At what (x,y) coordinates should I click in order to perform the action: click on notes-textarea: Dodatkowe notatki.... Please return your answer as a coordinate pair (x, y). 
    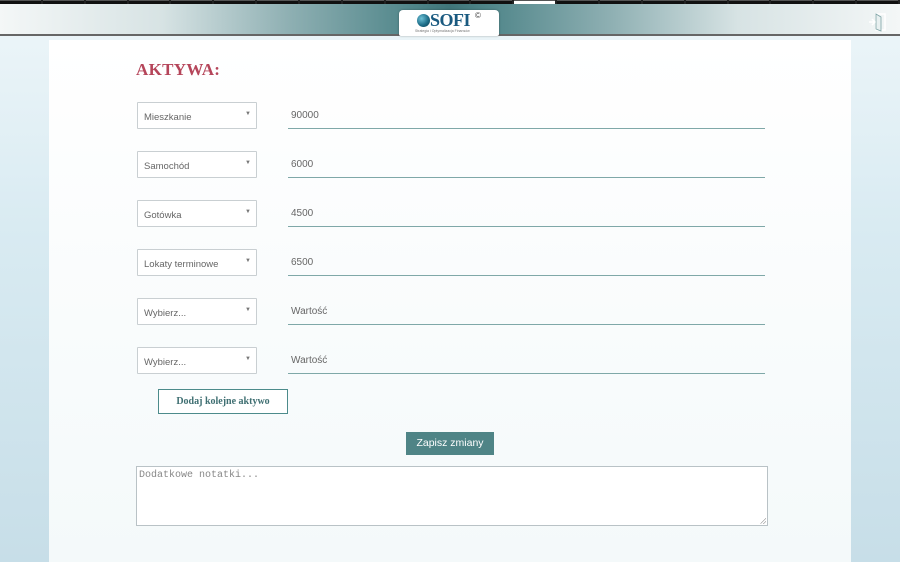
    Looking at the image, I should click on (452, 496).